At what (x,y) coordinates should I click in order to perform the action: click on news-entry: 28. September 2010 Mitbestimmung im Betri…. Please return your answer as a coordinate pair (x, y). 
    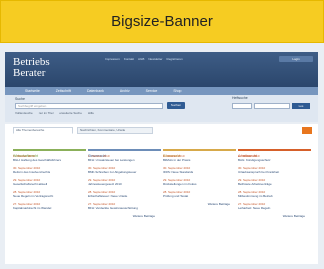
    Looking at the image, I should click on (274, 194).